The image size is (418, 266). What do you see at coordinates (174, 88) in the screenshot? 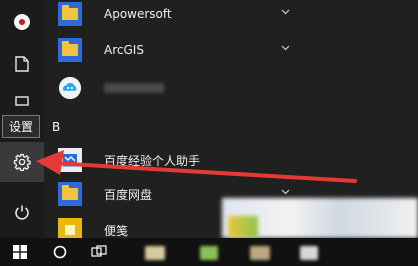
I see `app-item-blurred` at bounding box center [174, 88].